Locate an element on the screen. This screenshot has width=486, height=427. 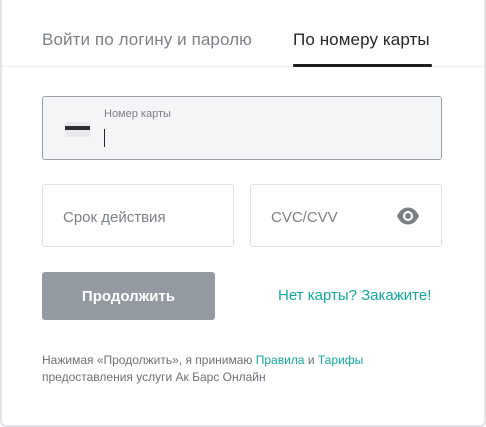
legal-prefix: Нажимая «Продолжить», я принимаю is located at coordinates (149, 360).